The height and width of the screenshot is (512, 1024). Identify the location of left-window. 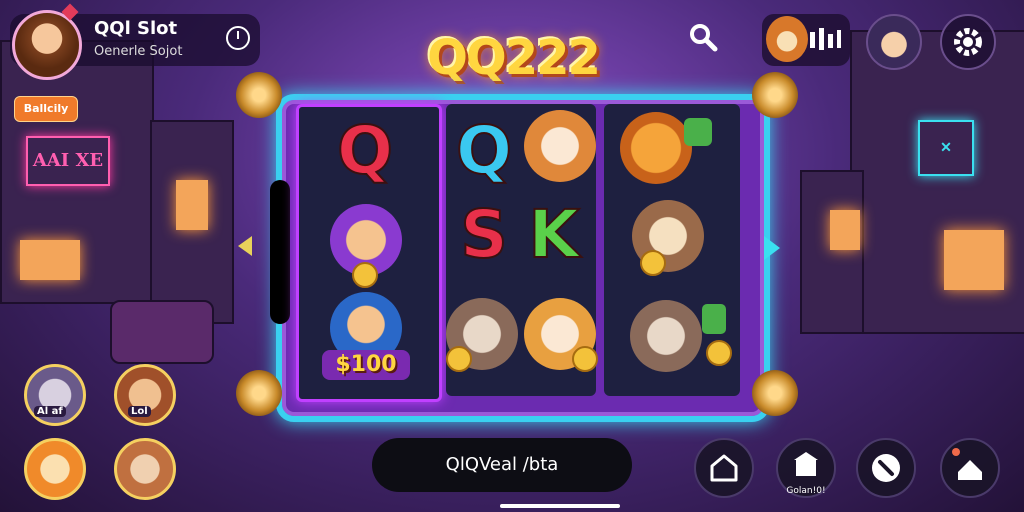
(50, 260).